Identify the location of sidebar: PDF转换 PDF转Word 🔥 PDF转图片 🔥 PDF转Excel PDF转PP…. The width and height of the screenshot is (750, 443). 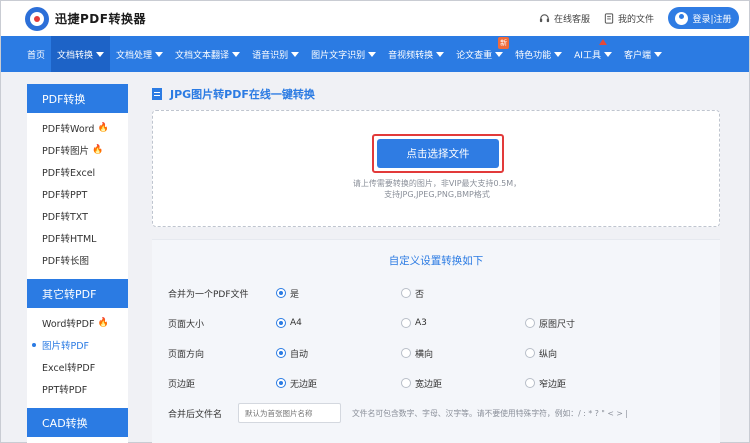
(77, 263).